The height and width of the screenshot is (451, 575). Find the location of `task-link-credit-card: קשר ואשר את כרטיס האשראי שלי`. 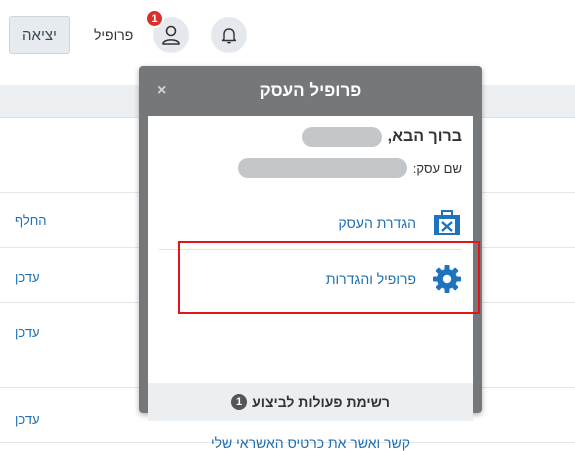

task-link-credit-card: קשר ואשר את כרטיס האשראי שלי is located at coordinates (310, 436).